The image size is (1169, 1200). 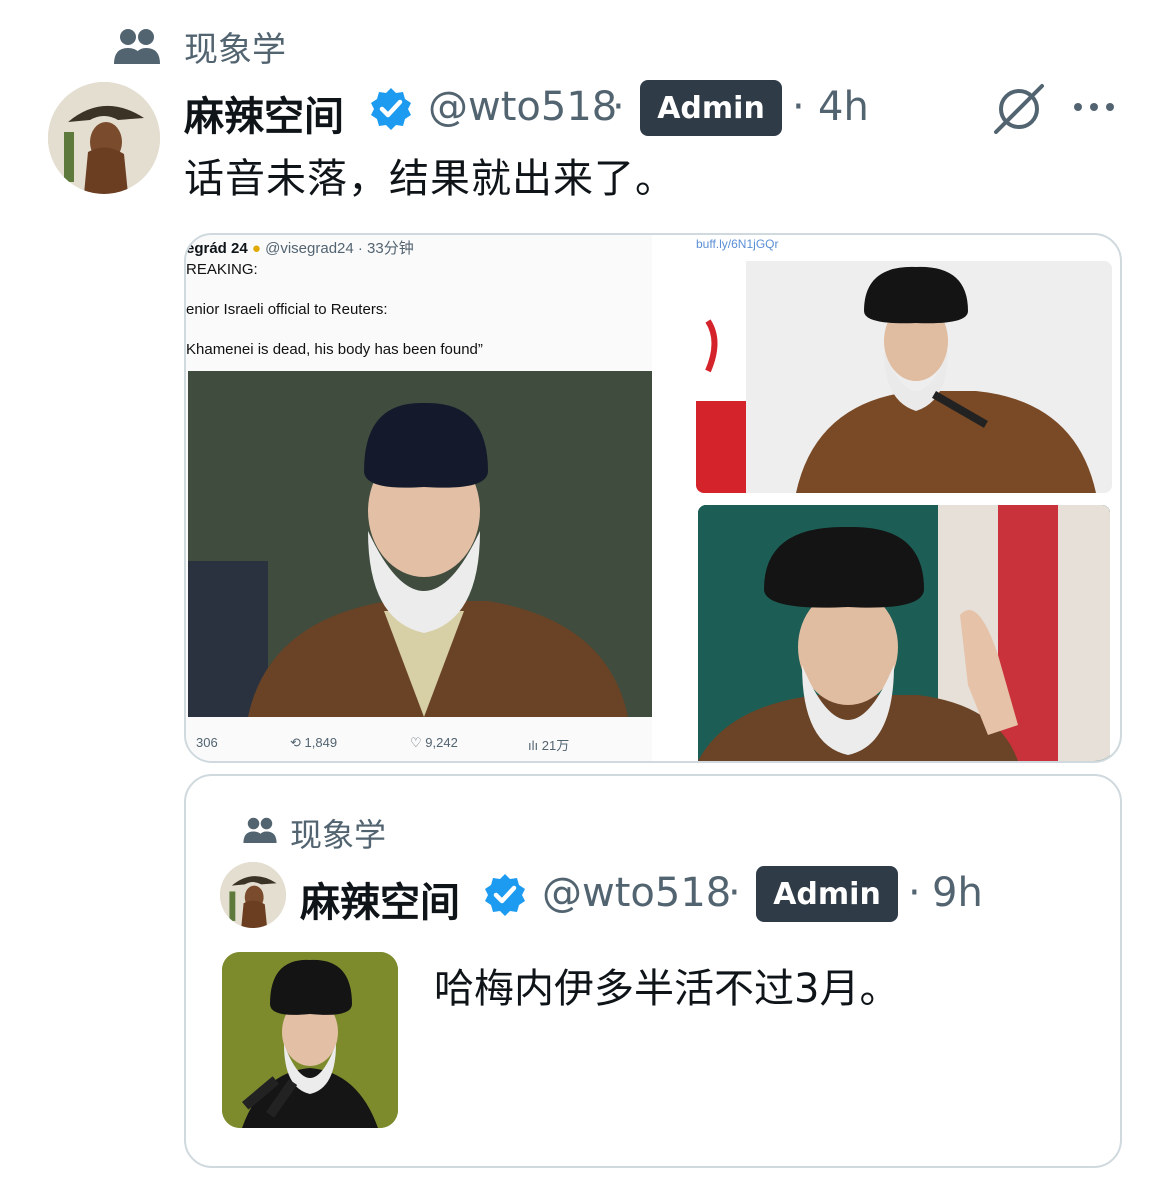 What do you see at coordinates (310, 1040) in the screenshot?
I see `quoted-thumbnail` at bounding box center [310, 1040].